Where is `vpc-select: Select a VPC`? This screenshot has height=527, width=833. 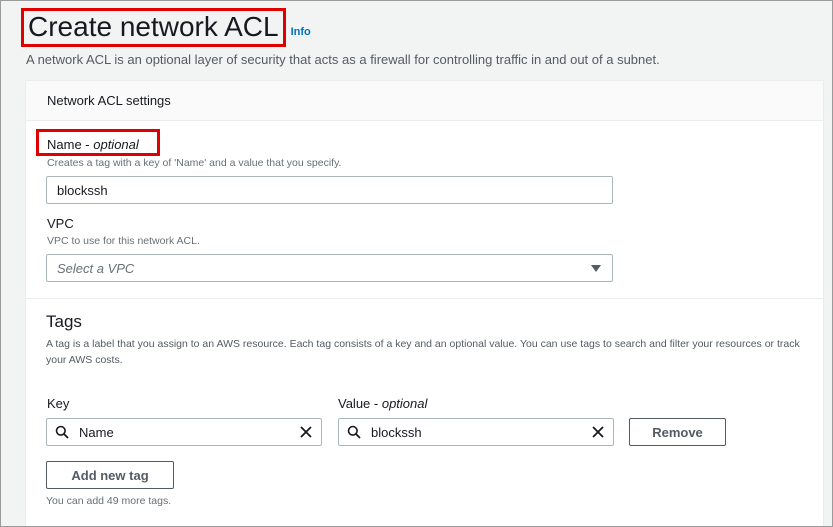
vpc-select: Select a VPC is located at coordinates (329, 268).